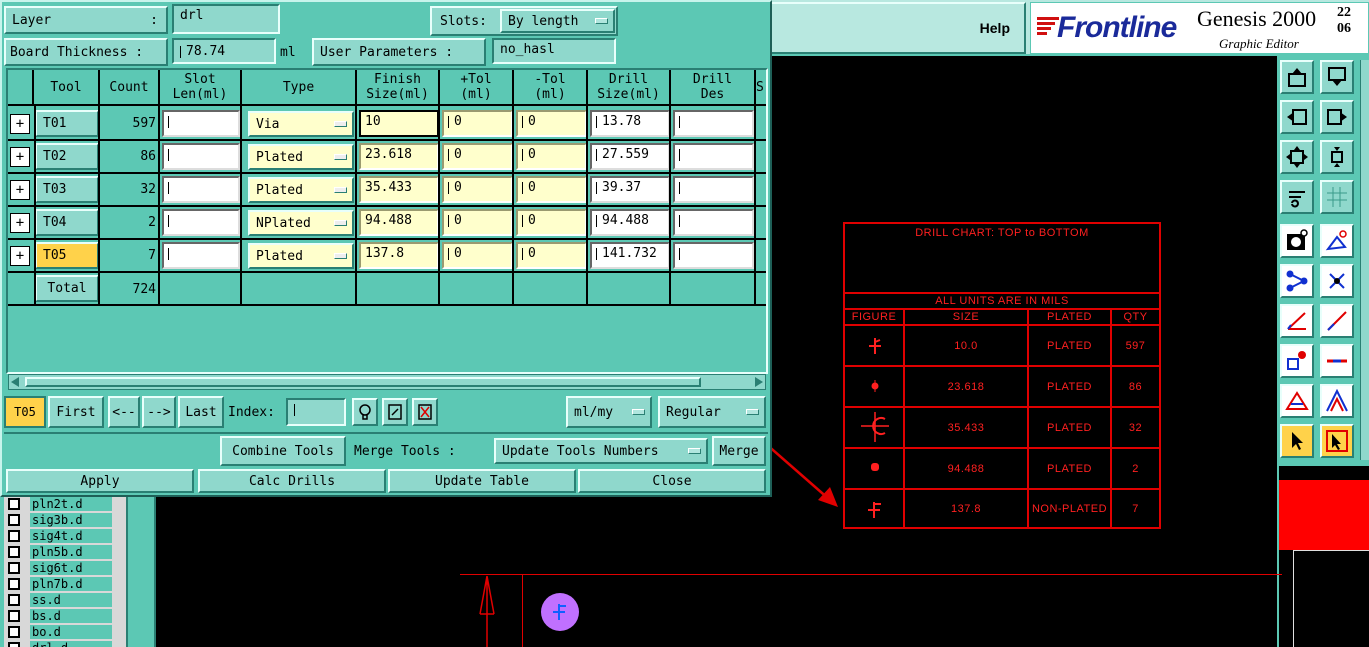  Describe the element at coordinates (67, 189) in the screenshot. I see `tool-button: T03` at that location.